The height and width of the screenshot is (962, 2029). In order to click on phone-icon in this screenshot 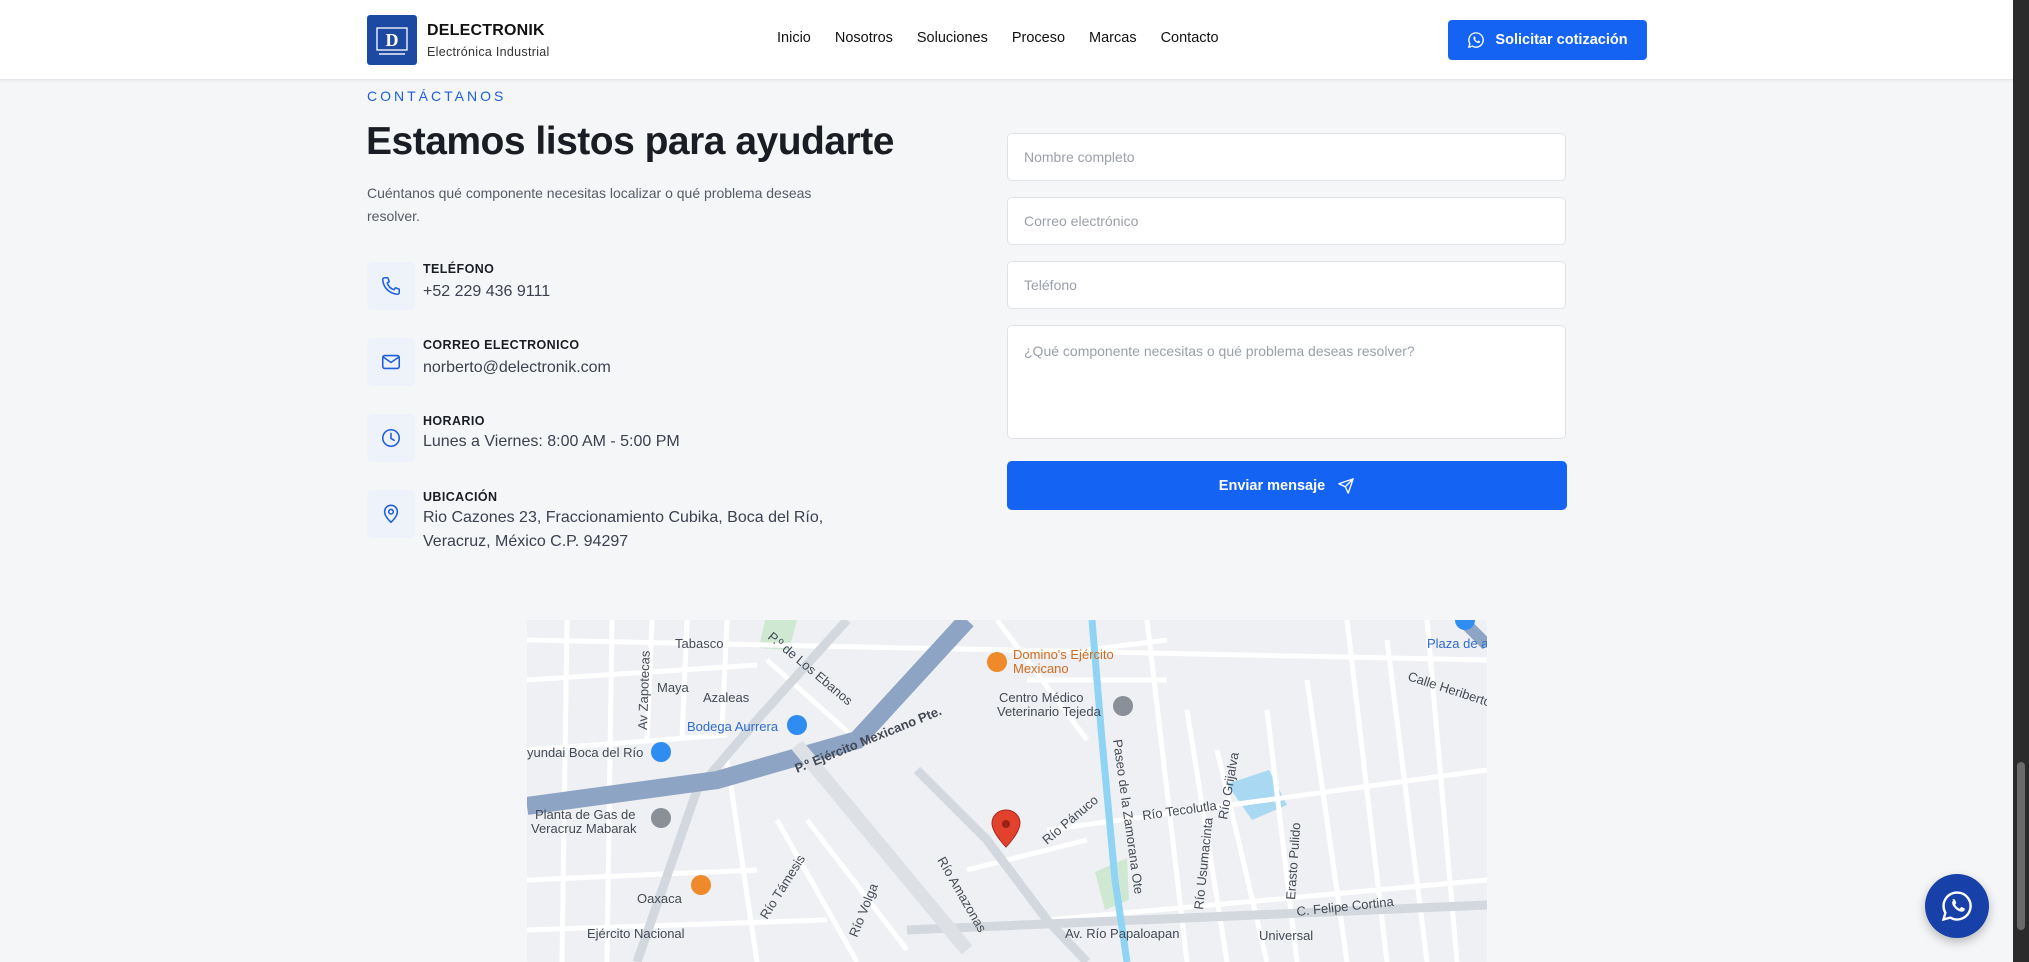, I will do `click(391, 286)`.